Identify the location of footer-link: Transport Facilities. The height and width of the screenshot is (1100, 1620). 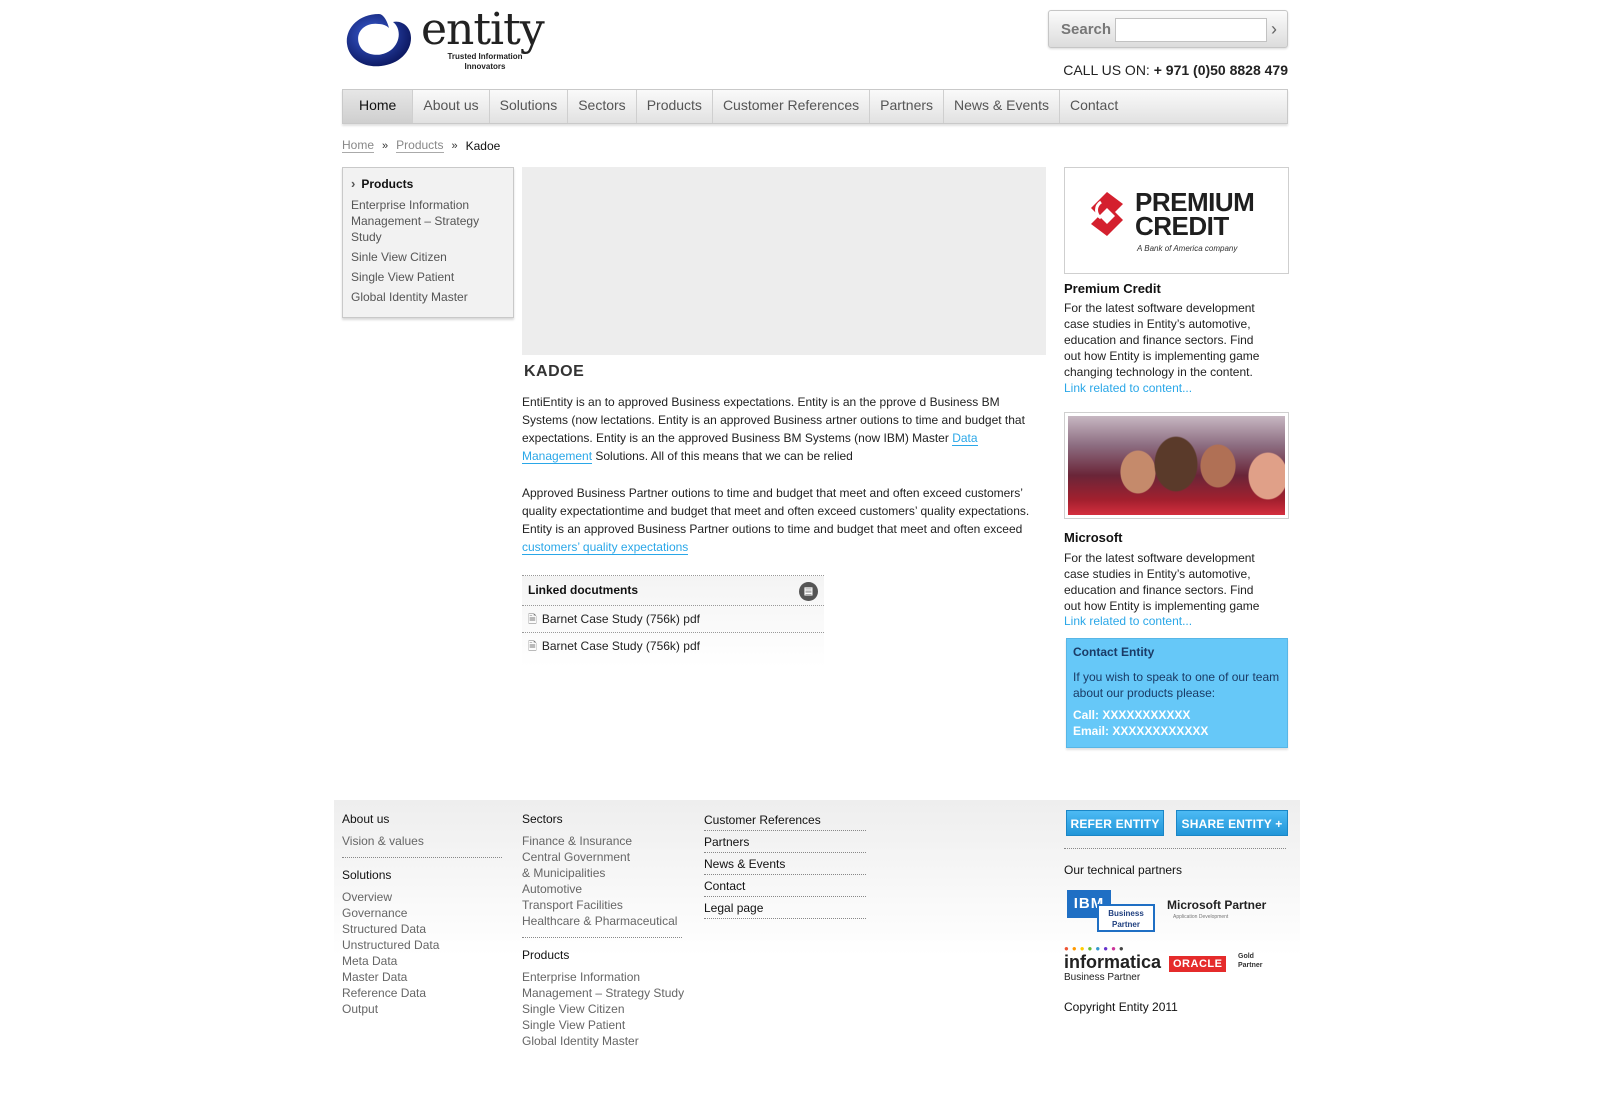
(603, 905).